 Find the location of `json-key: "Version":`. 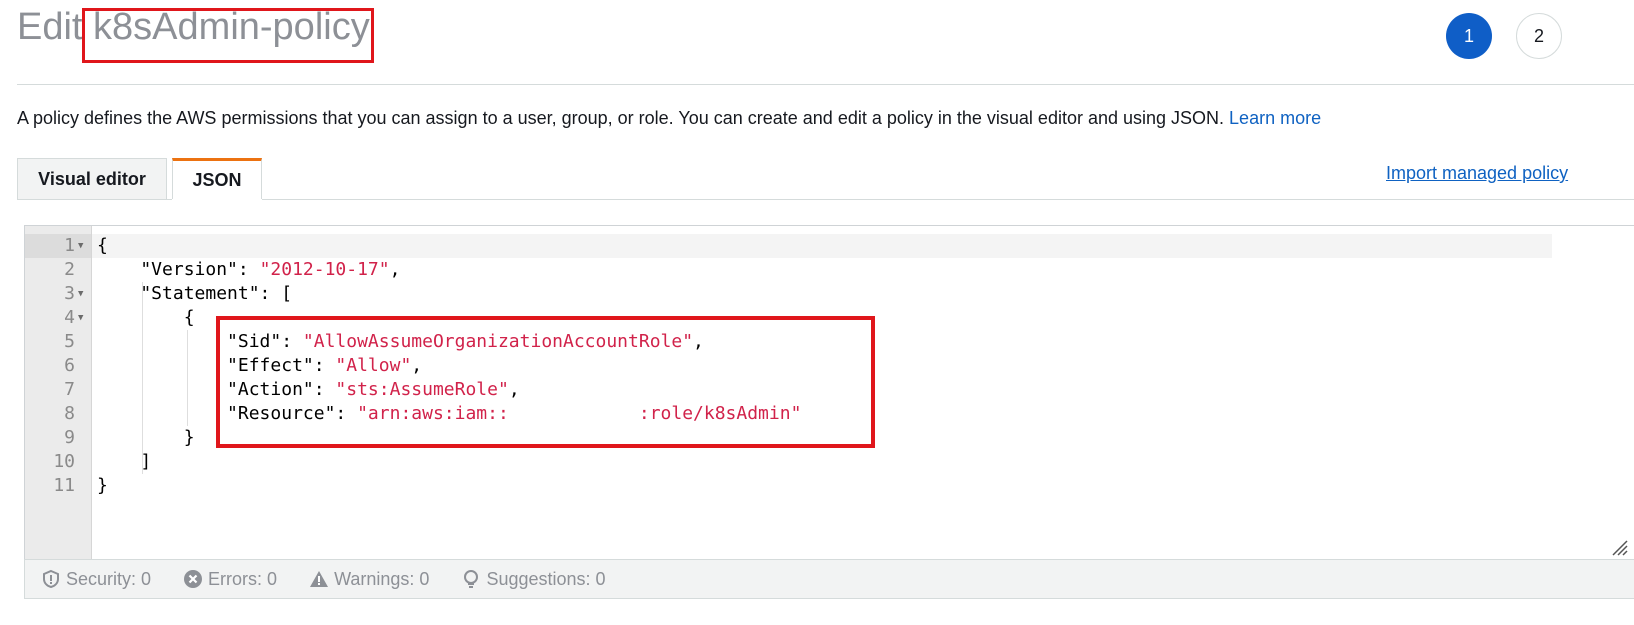

json-key: "Version": is located at coordinates (178, 269).